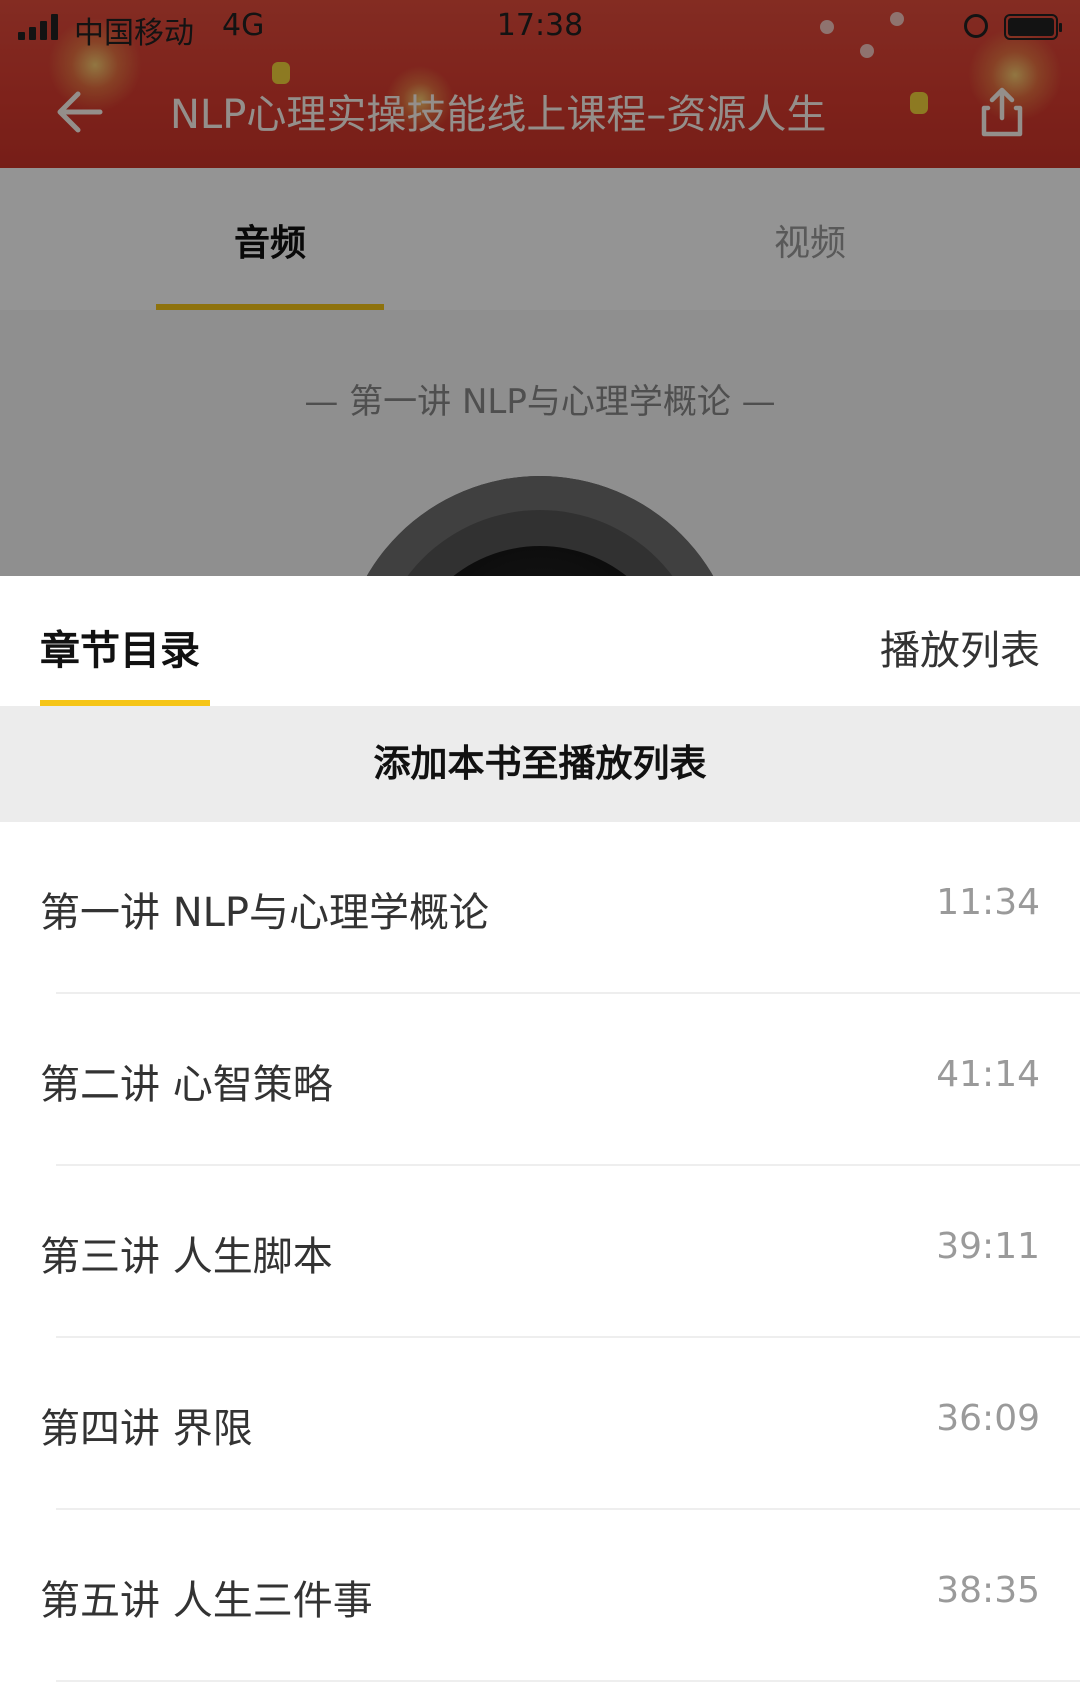  Describe the element at coordinates (988, 902) in the screenshot. I see `chapter-duration: 11:34` at that location.